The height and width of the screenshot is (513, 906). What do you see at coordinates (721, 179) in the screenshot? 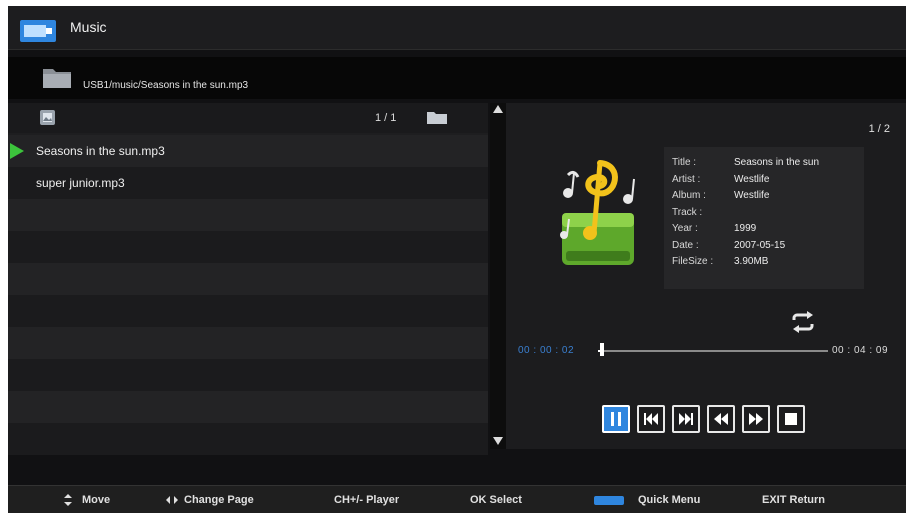
I see `info-artist: Artist : Westlife` at bounding box center [721, 179].